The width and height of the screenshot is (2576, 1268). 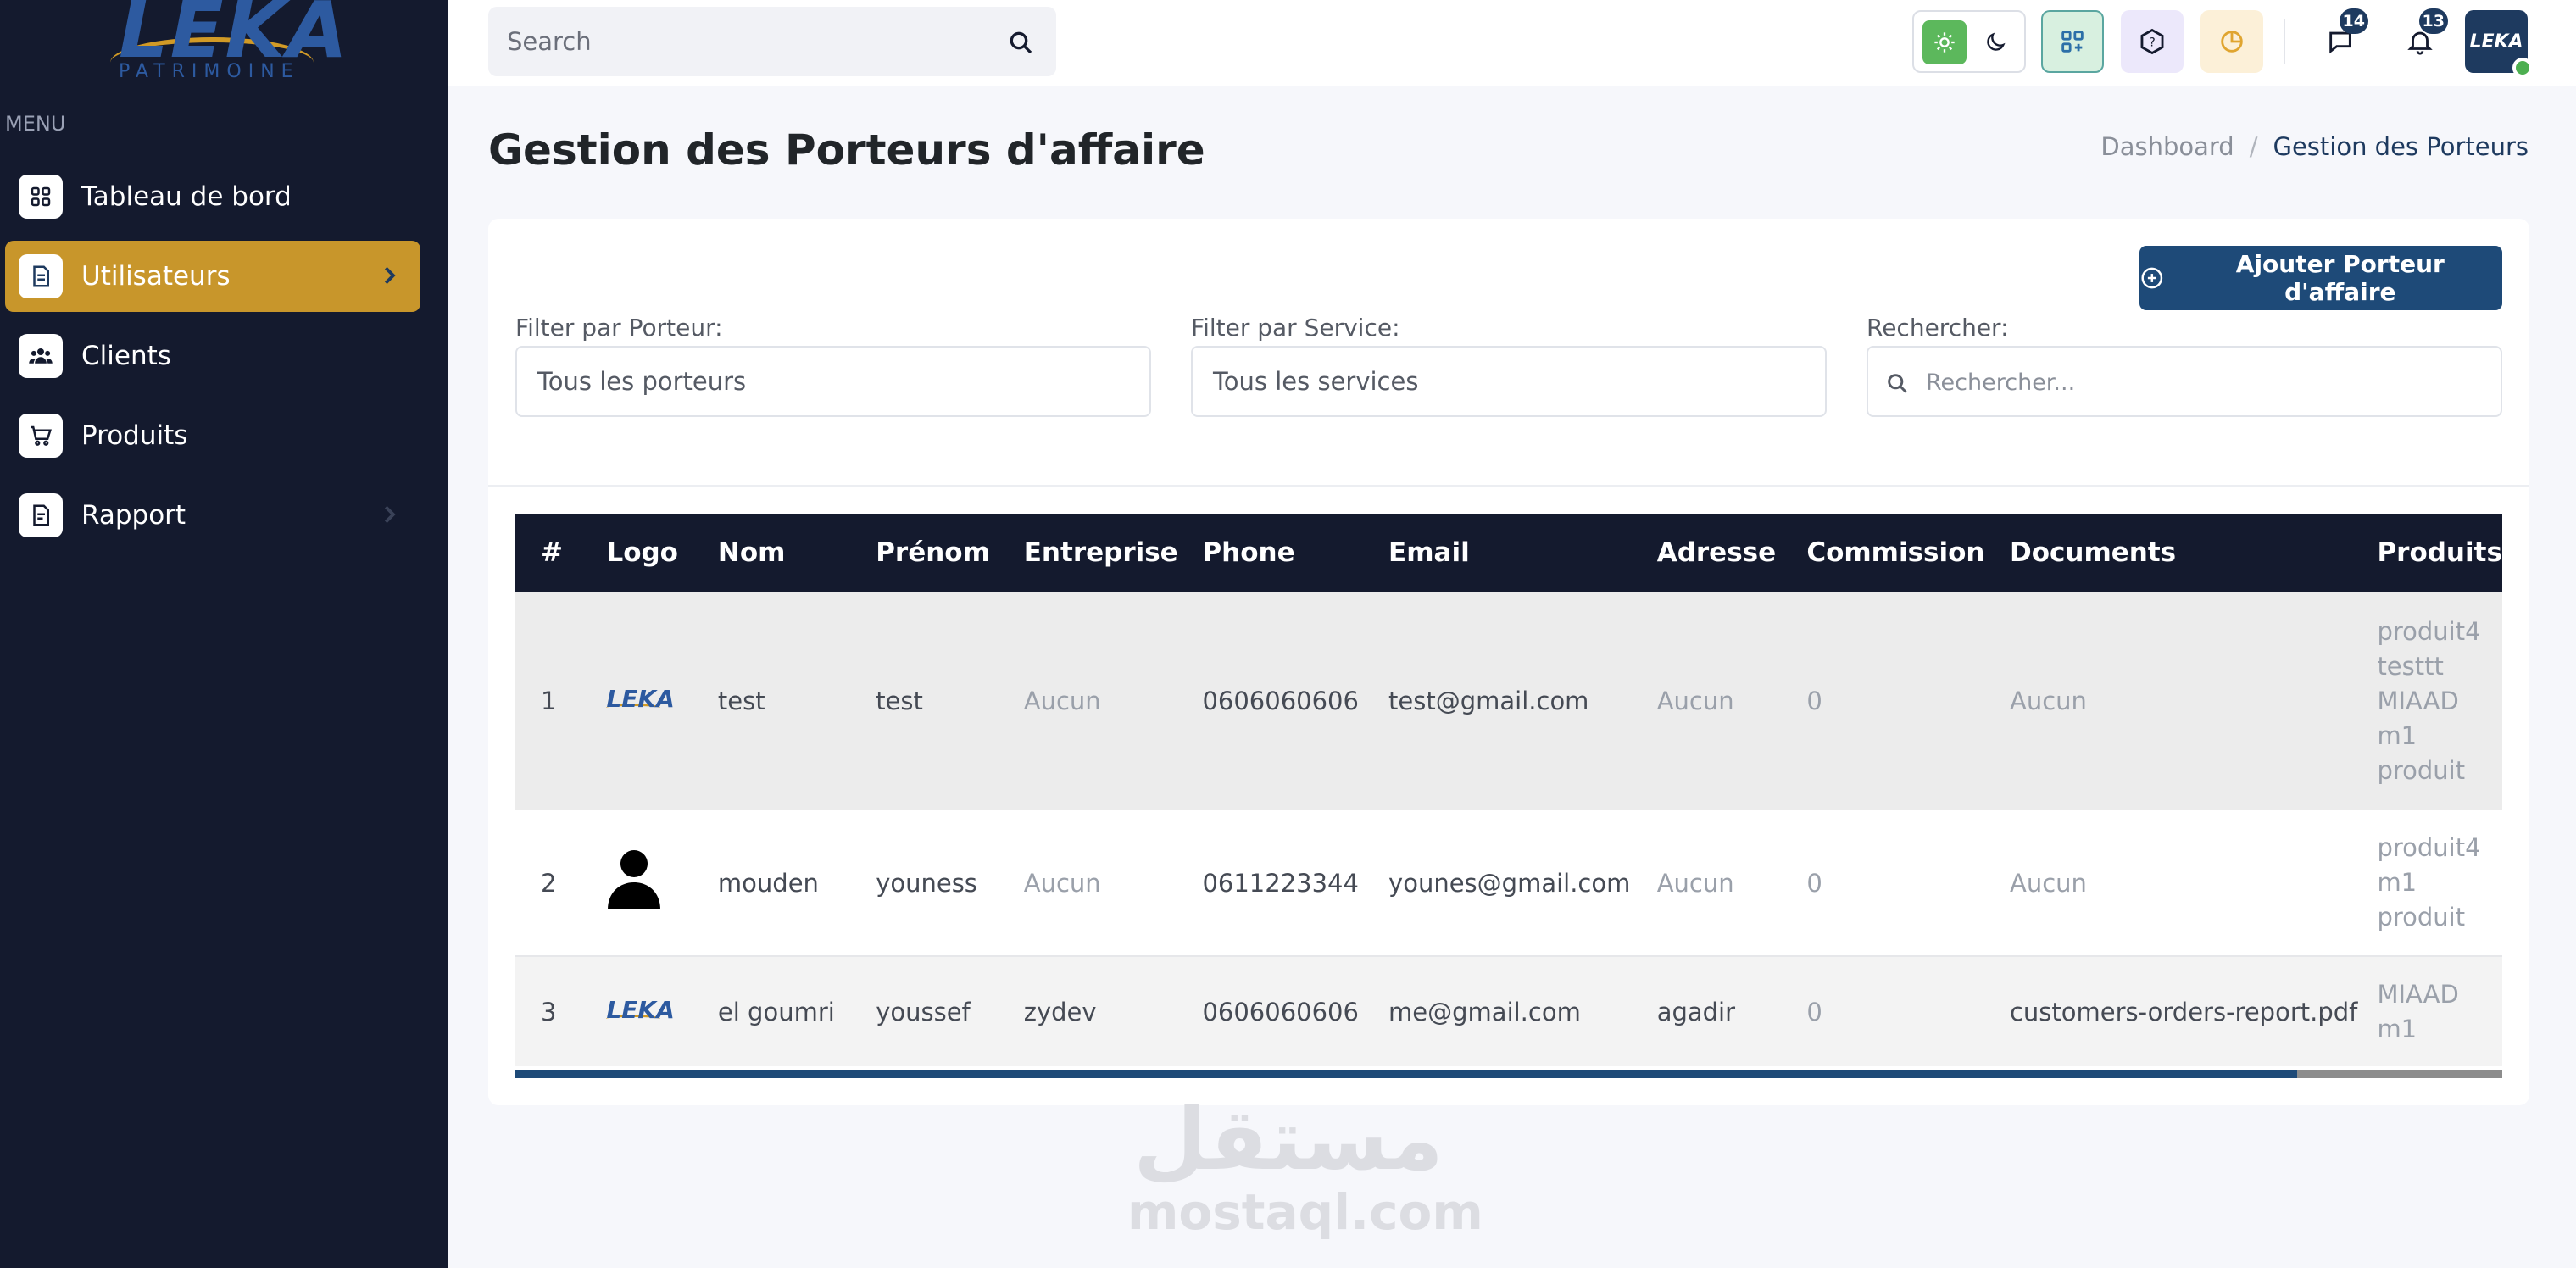 I want to click on help-button: ?, so click(x=2152, y=41).